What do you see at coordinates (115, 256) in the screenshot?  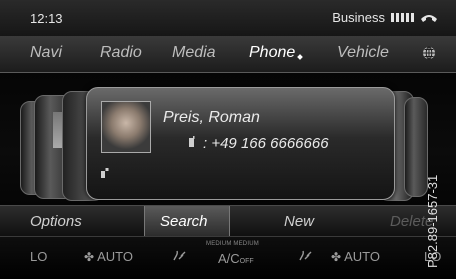 I see `left-auto-label: AUTO` at bounding box center [115, 256].